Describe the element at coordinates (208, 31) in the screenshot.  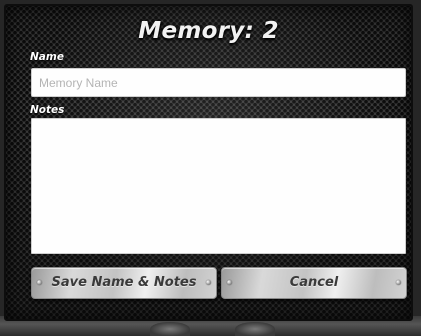
I see `dialog-title: Memory: 2` at that location.